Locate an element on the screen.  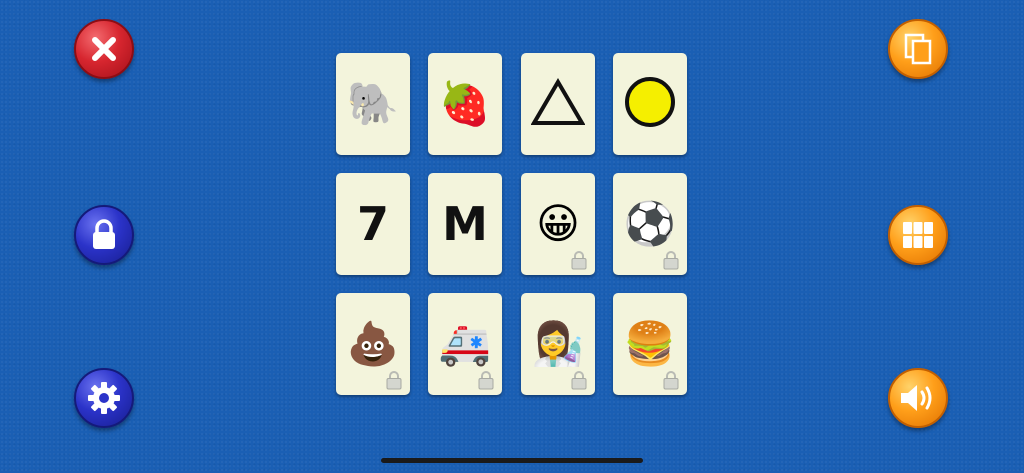
poop-emoji: 💩 is located at coordinates (373, 343).